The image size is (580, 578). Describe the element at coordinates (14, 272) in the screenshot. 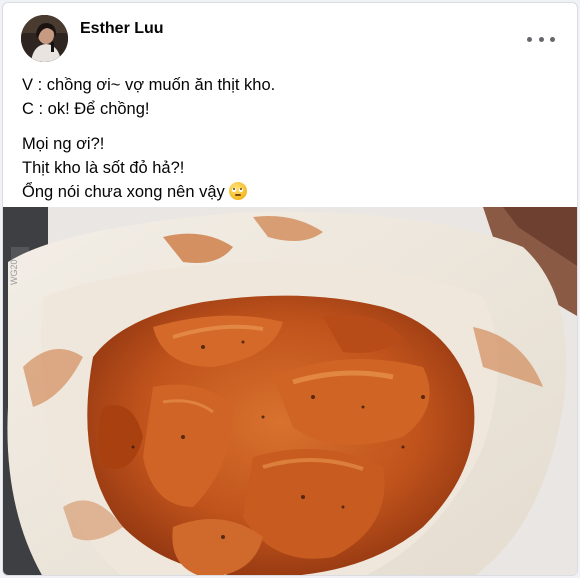

I see `photo-side-text: WG20` at that location.